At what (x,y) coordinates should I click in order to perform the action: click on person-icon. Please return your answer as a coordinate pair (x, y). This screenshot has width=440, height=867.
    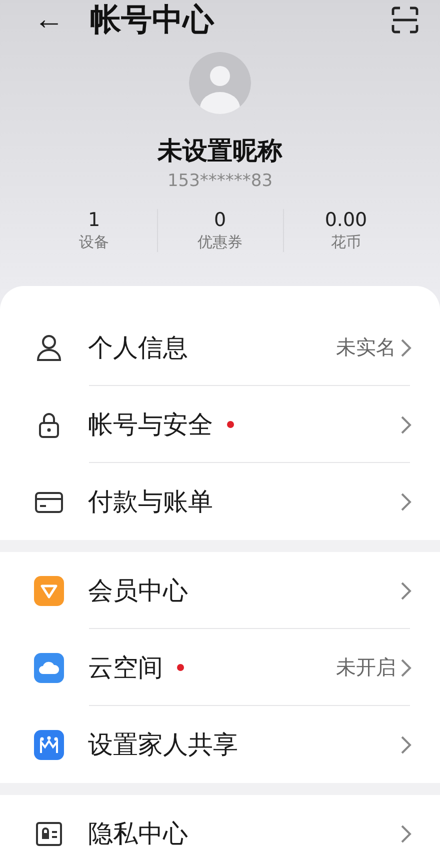
    Looking at the image, I should click on (49, 347).